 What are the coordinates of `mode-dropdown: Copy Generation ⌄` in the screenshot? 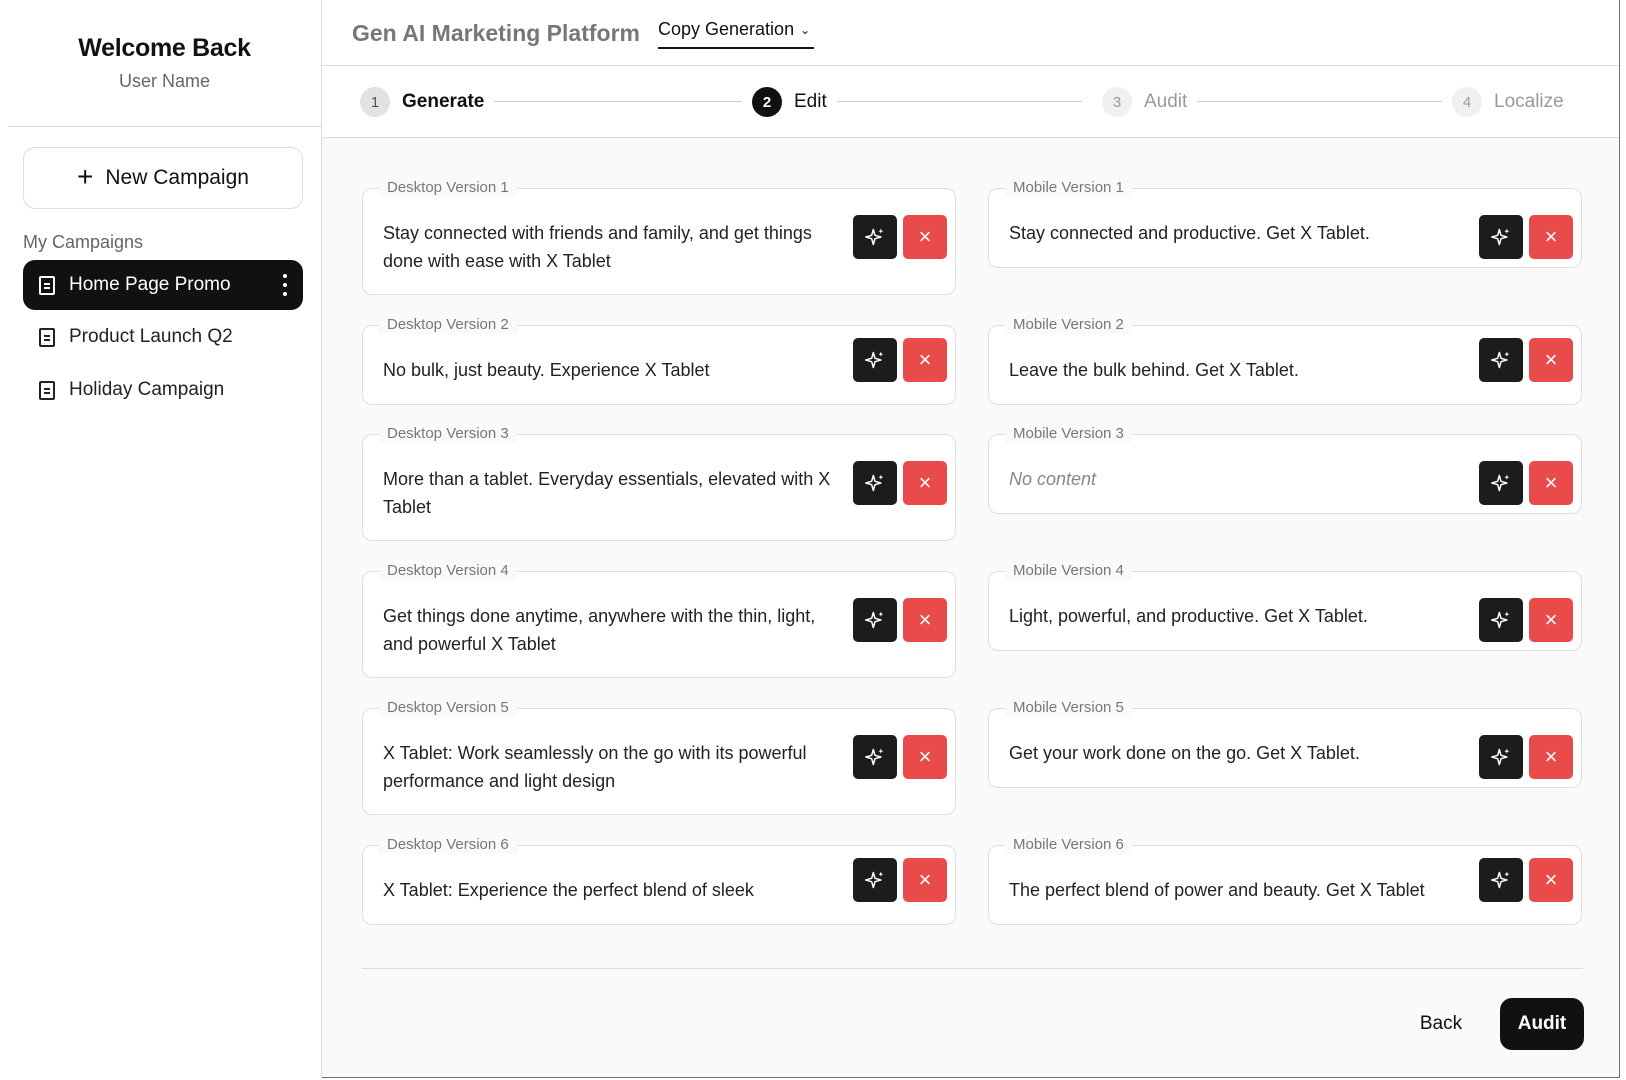 It's located at (736, 34).